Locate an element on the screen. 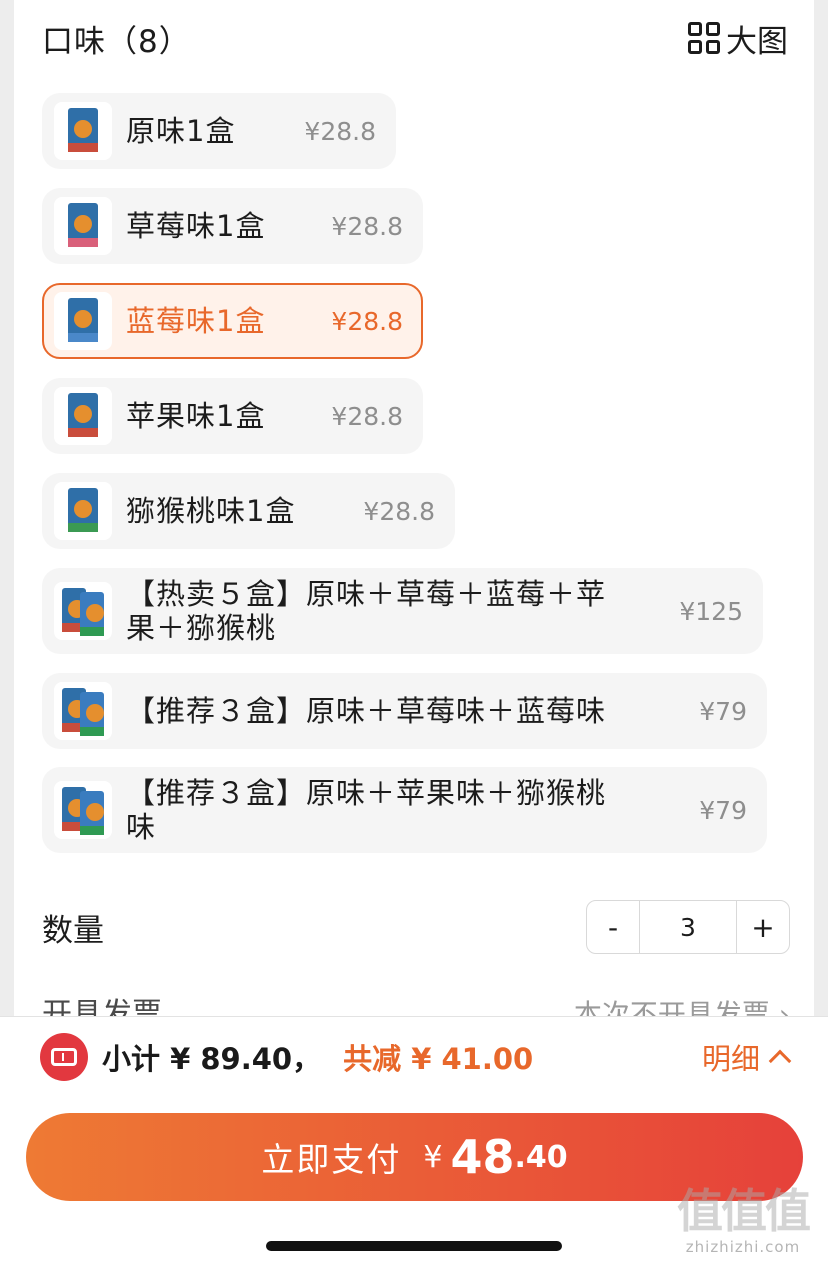 The image size is (828, 1266). invoice-label: 开具发票 is located at coordinates (102, 1007).